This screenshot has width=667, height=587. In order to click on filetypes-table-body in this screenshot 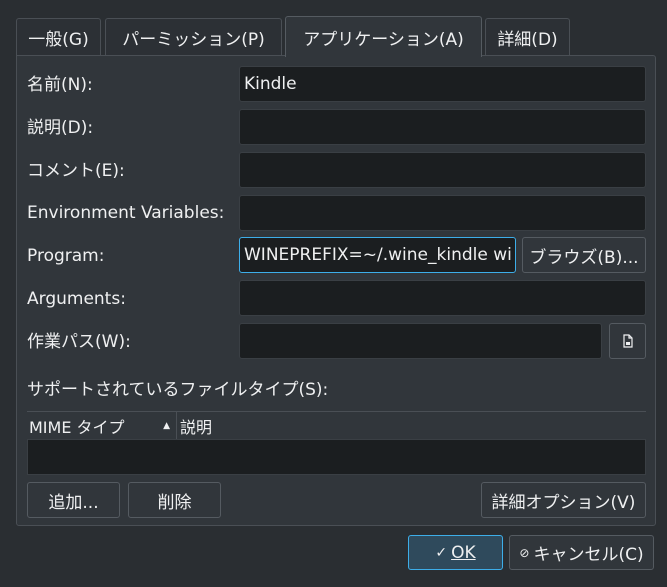, I will do `click(336, 457)`.